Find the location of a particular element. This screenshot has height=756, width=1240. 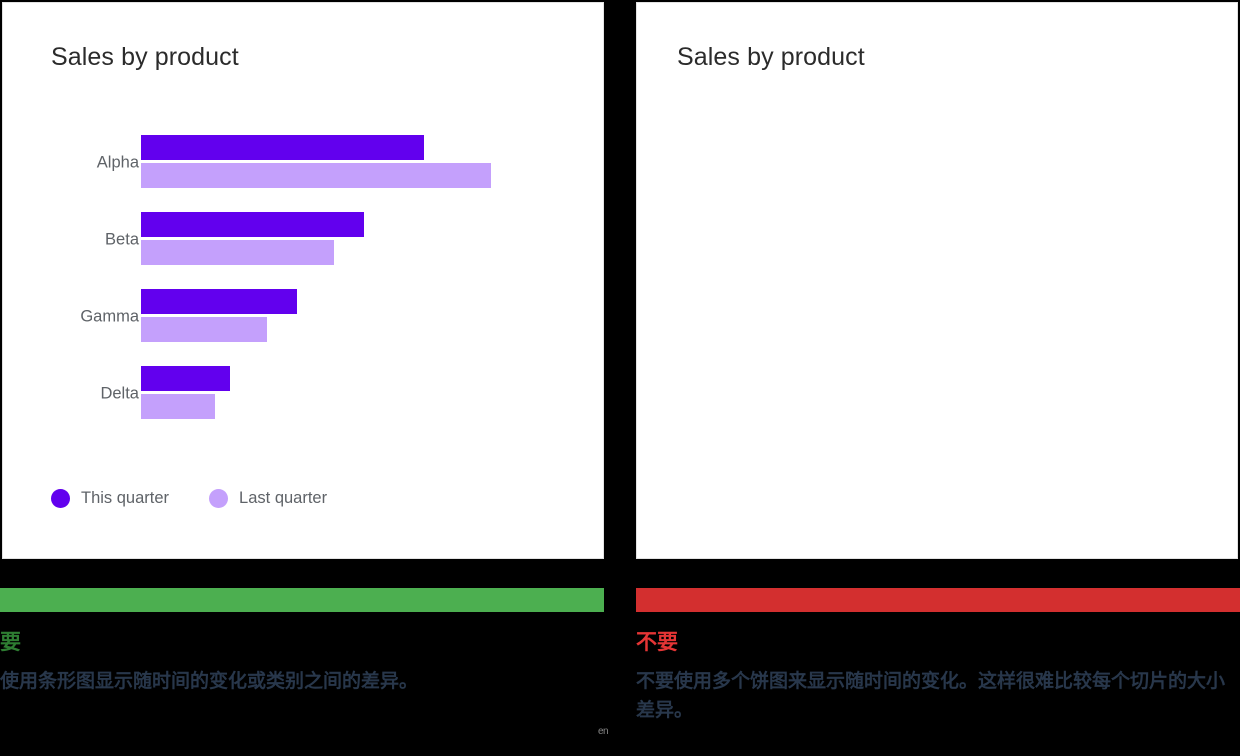

bar-legend-item: Last quarter is located at coordinates (268, 498).